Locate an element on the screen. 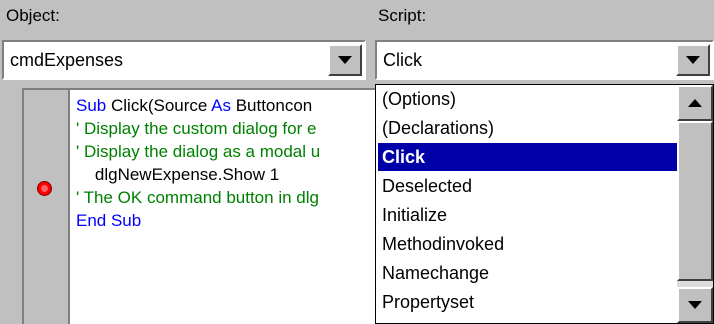 The image size is (714, 324). dropdown-item: (Options) is located at coordinates (527, 99).